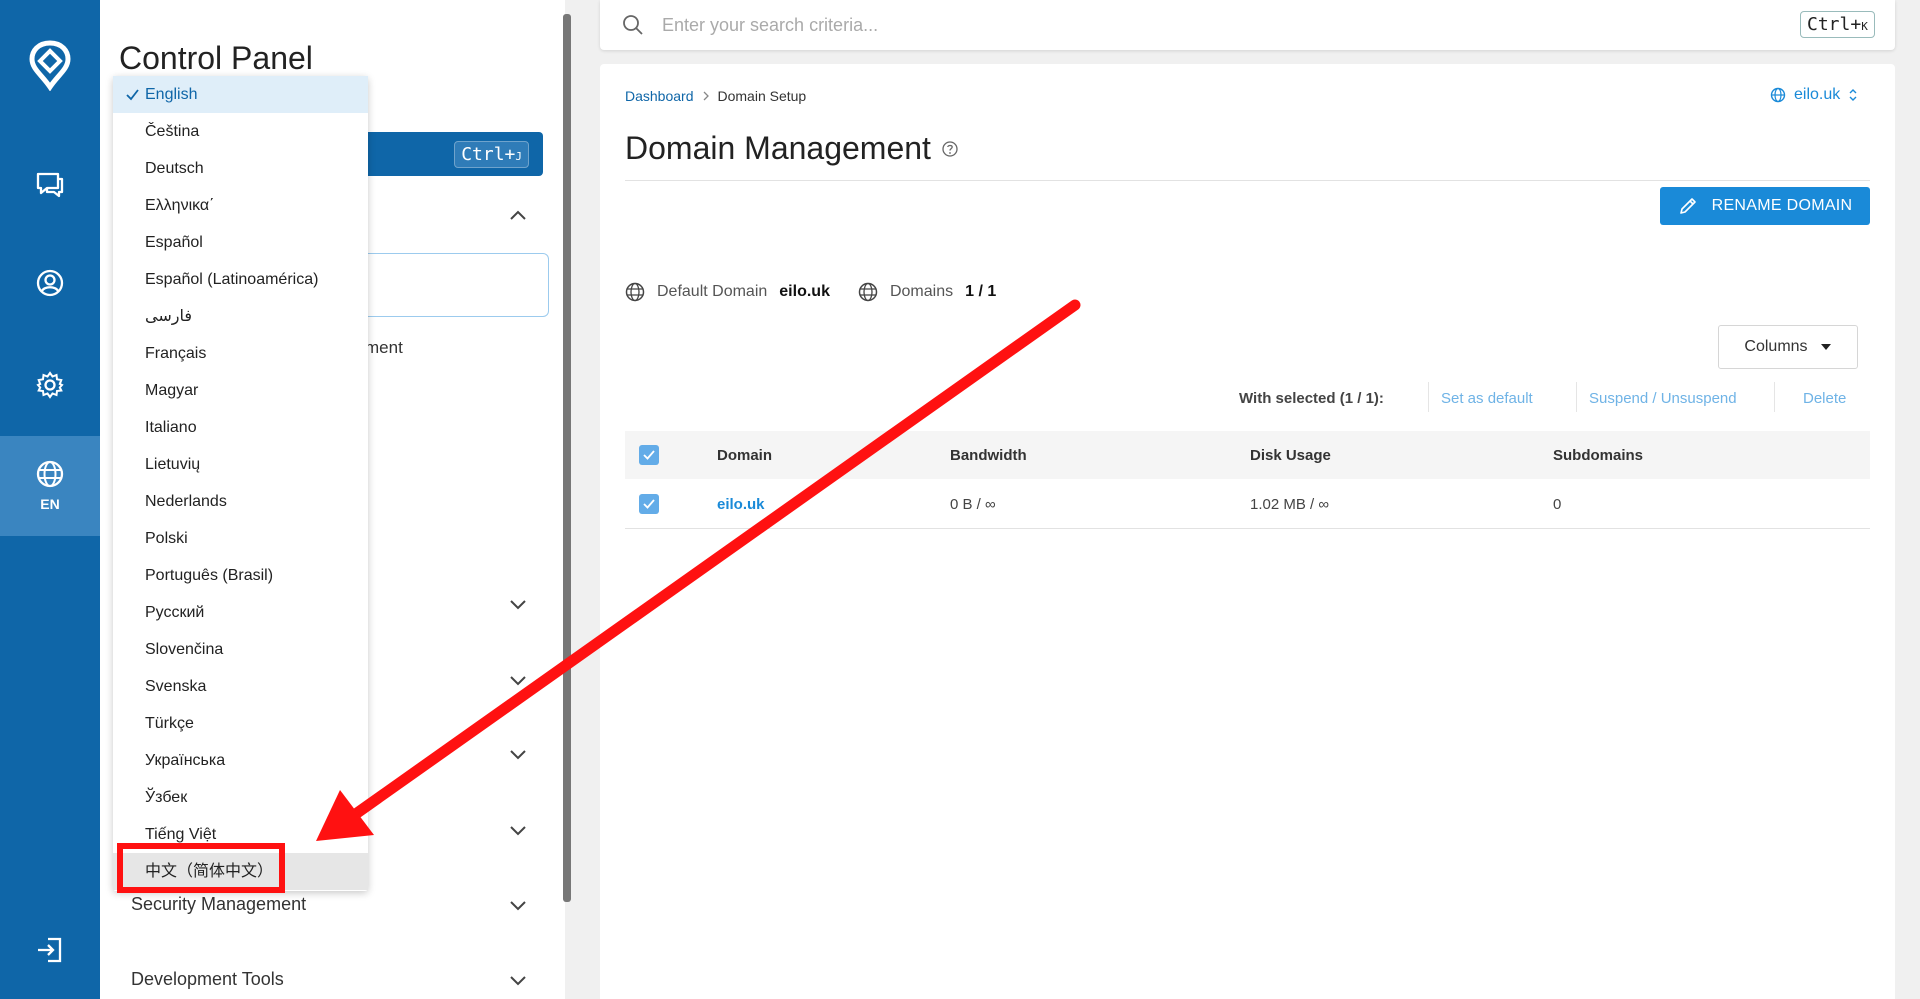  What do you see at coordinates (1687, 206) in the screenshot?
I see `pencil-icon` at bounding box center [1687, 206].